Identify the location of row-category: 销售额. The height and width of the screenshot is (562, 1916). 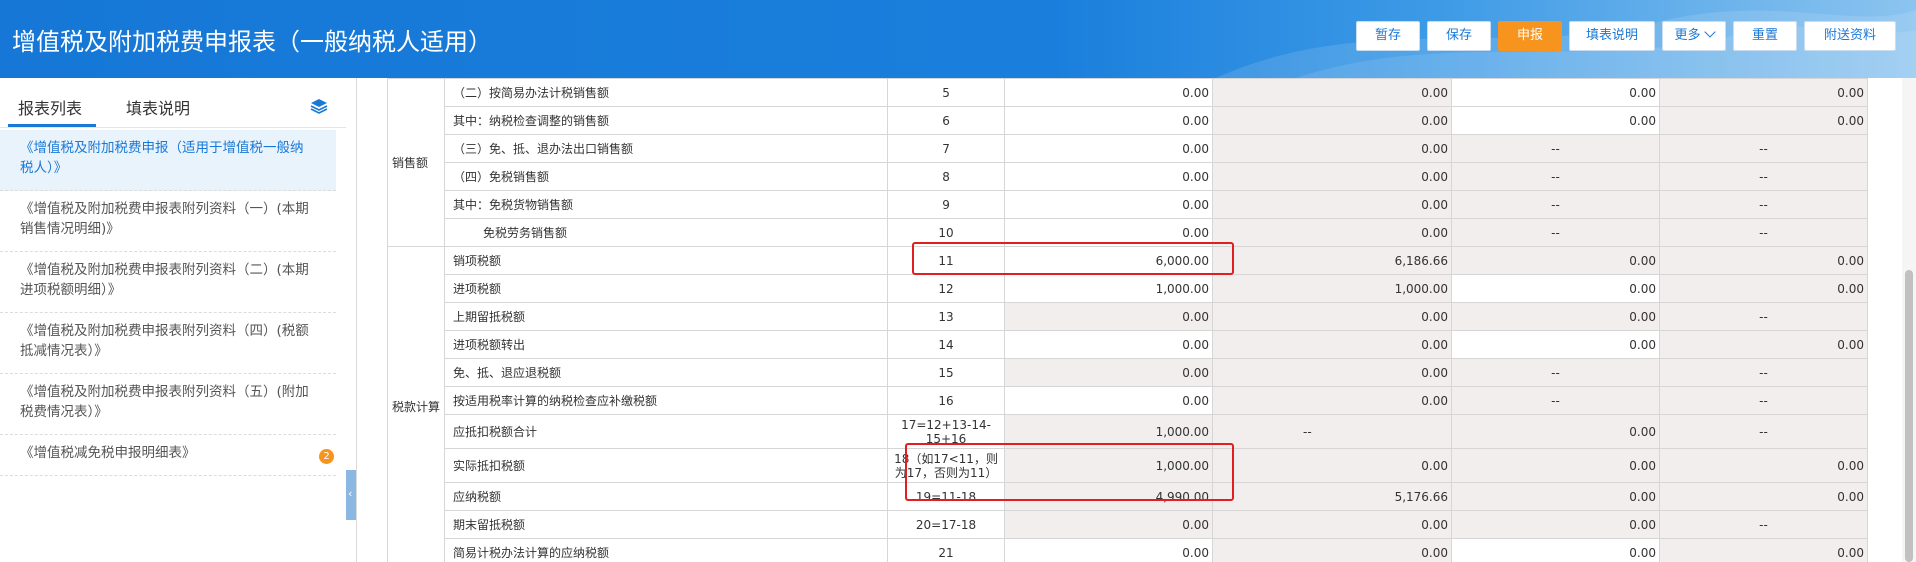
(416, 162).